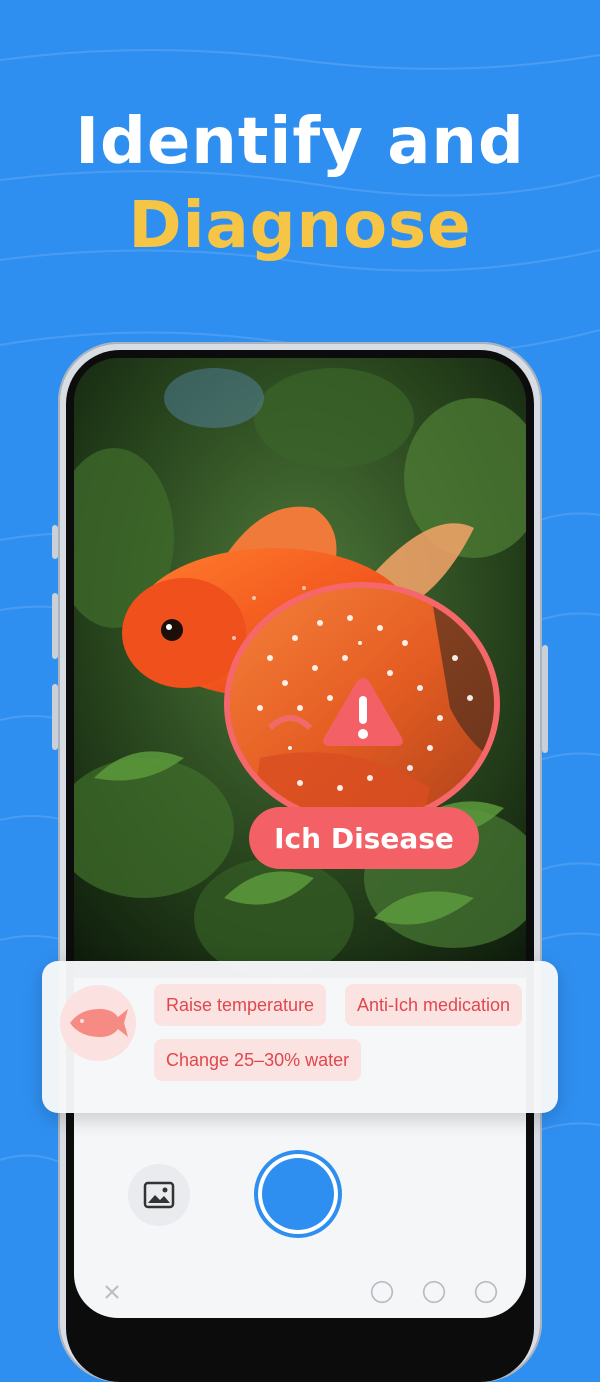 Image resolution: width=600 pixels, height=1382 pixels. What do you see at coordinates (55, 542) in the screenshot?
I see `side-button-silent` at bounding box center [55, 542].